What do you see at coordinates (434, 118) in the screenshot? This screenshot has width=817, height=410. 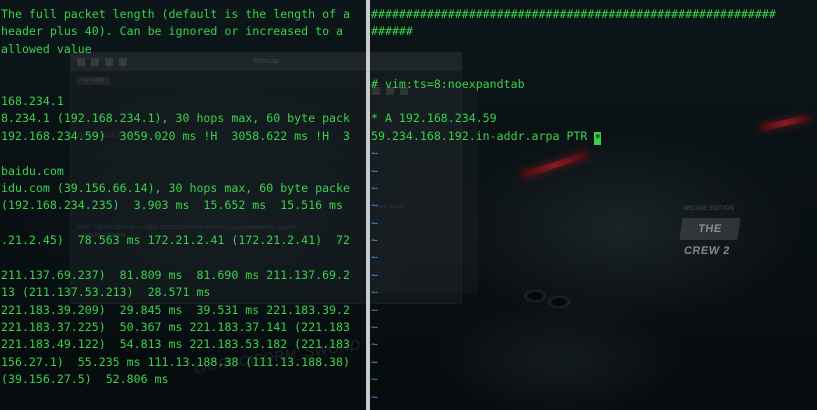 I see `vim-line-text: * A 192.168.234.59` at bounding box center [434, 118].